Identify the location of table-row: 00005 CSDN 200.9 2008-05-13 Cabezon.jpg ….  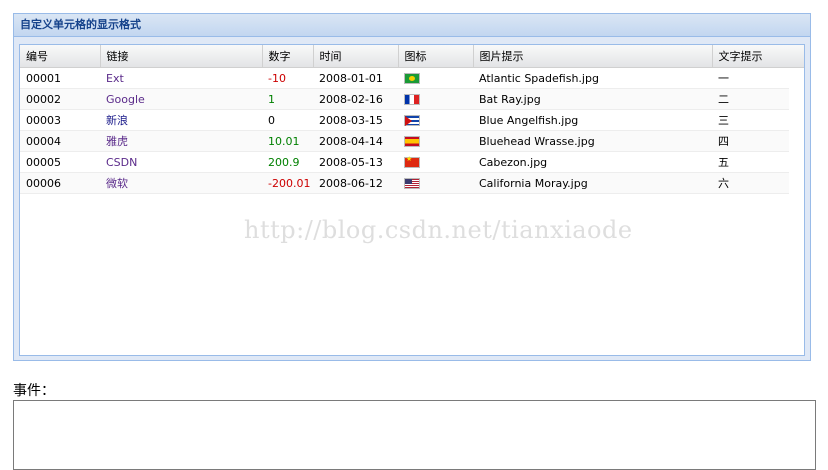
(404, 162).